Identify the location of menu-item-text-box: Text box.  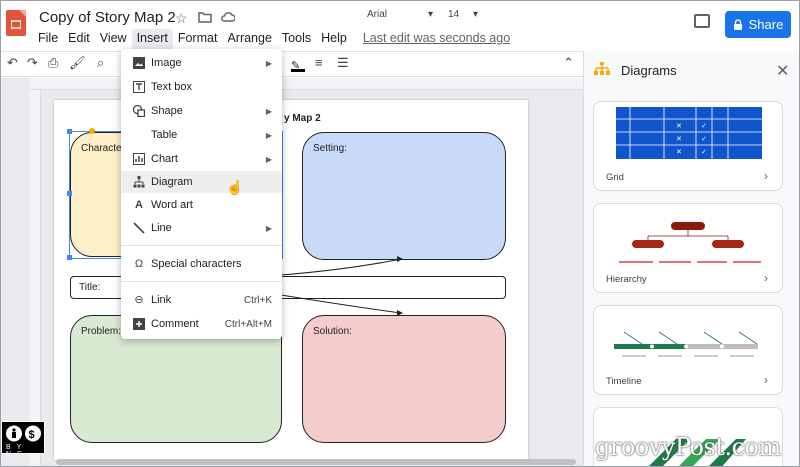
(201, 87).